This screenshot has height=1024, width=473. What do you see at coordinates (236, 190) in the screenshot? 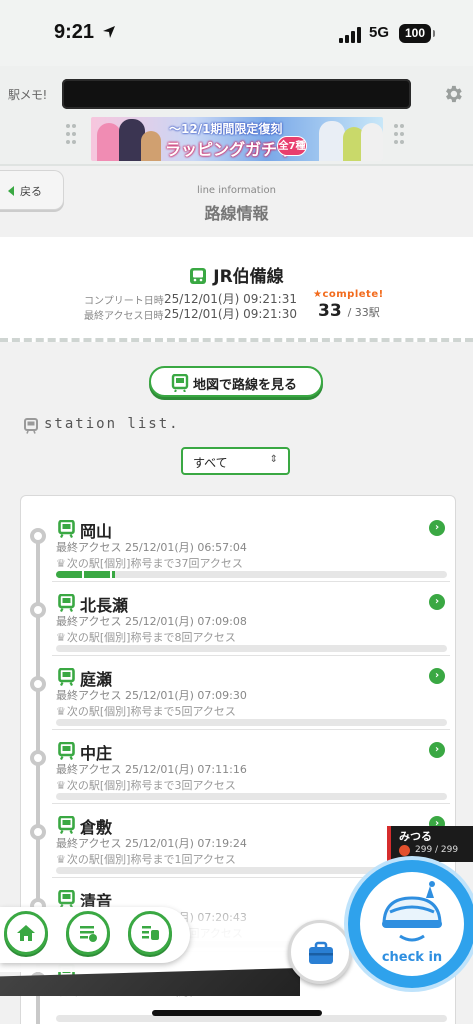
I see `page-subtitle: line information` at bounding box center [236, 190].